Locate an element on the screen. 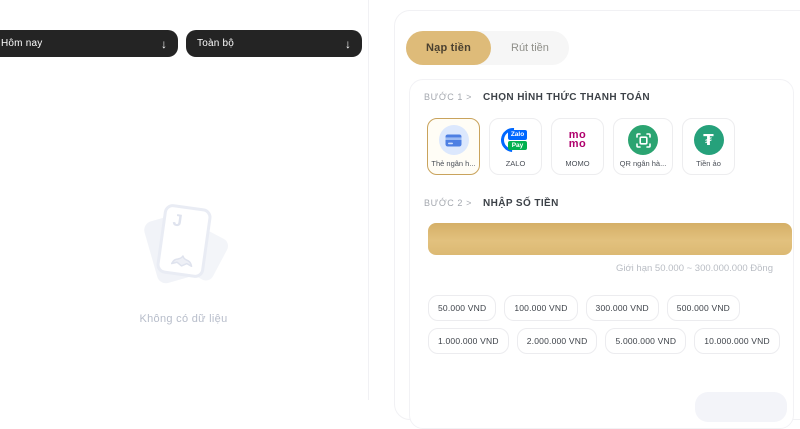  tether-icon: ₮ is located at coordinates (708, 140).